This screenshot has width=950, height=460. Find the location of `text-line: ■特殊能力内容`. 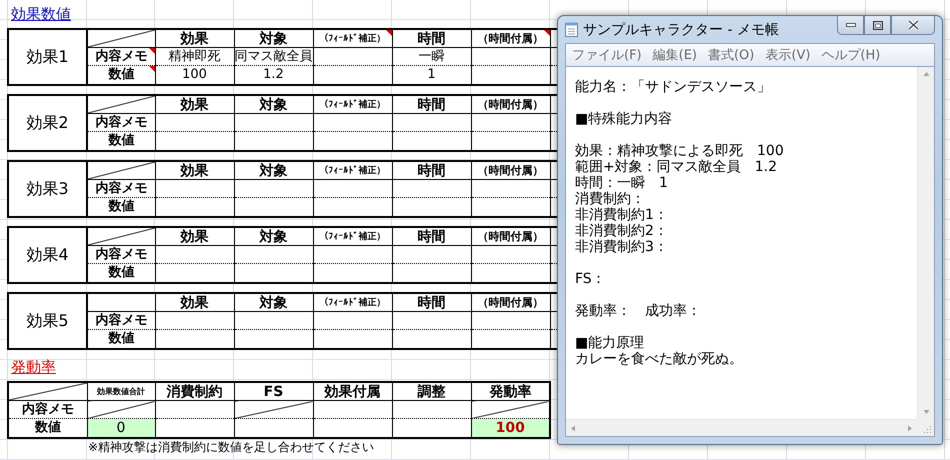

text-line: ■特殊能力内容 is located at coordinates (623, 119).